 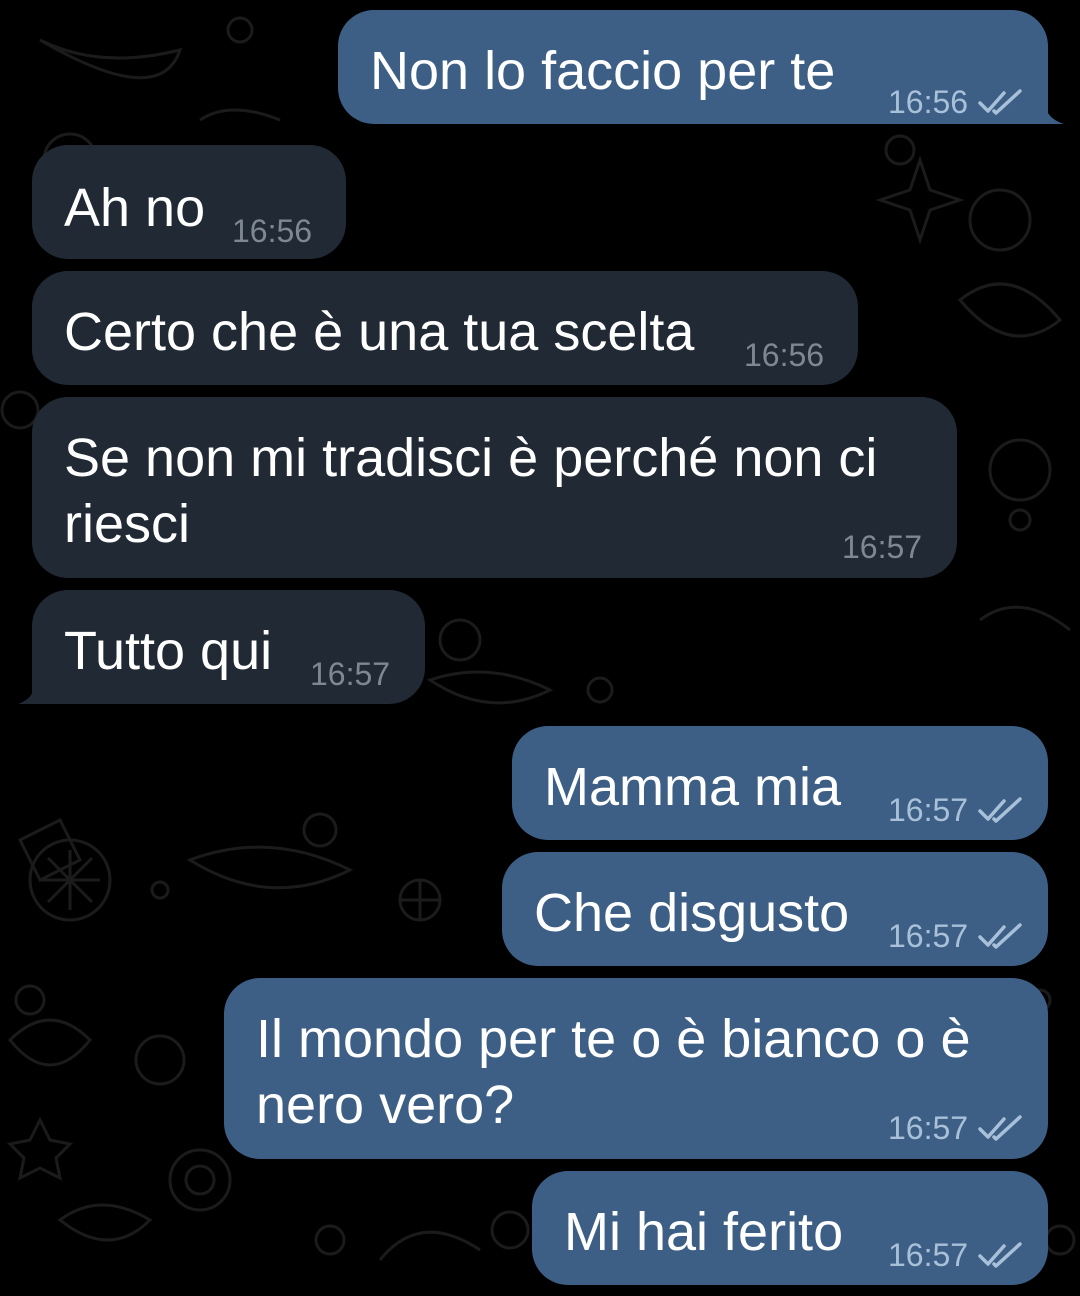 I want to click on message-text: Non lo faccio per te, so click(x=603, y=71).